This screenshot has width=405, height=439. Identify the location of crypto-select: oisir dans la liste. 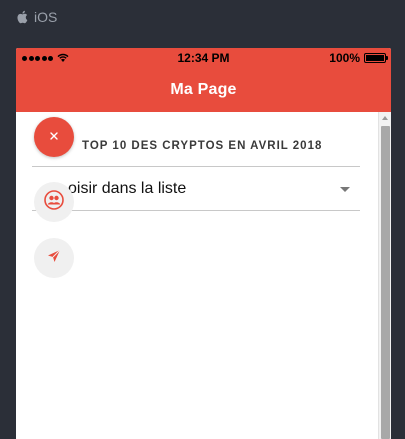
(196, 189).